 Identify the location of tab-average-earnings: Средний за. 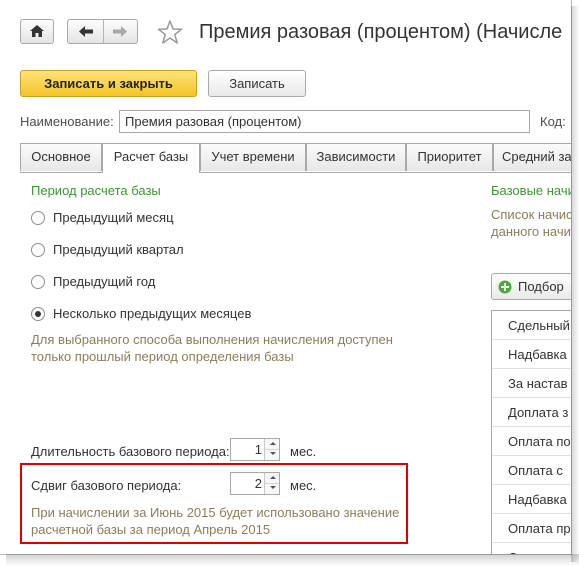
(532, 157).